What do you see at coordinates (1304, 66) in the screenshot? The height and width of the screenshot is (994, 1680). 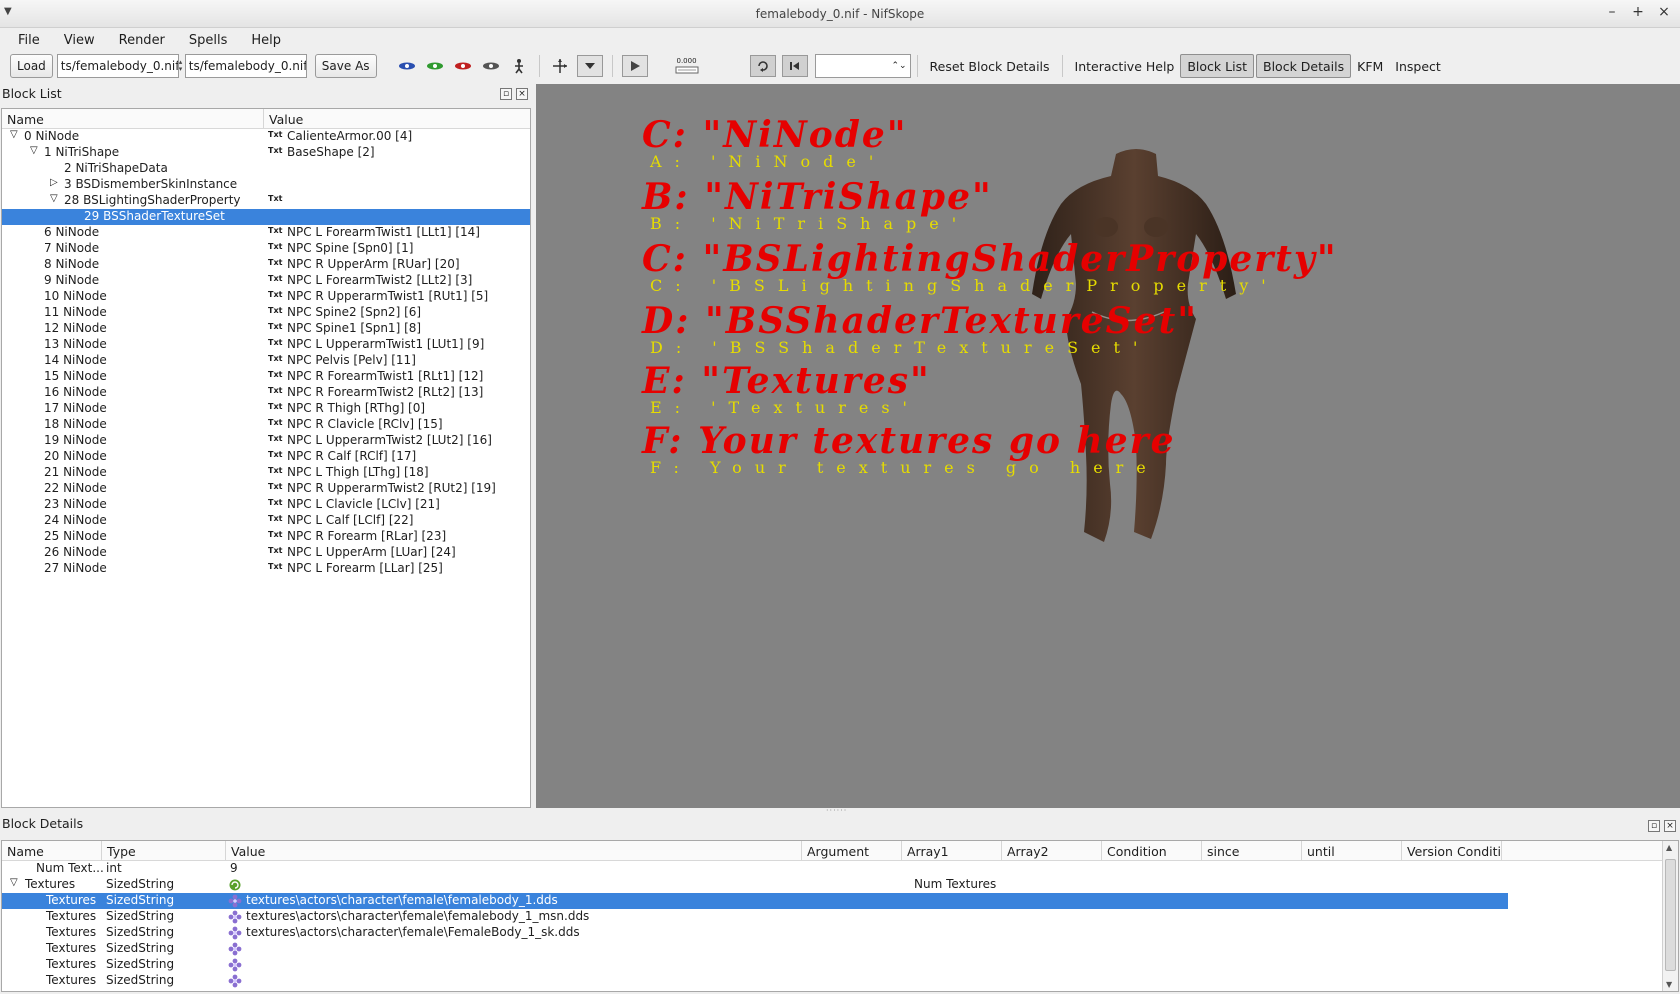 I see `block-details-toggle: Block Details` at bounding box center [1304, 66].